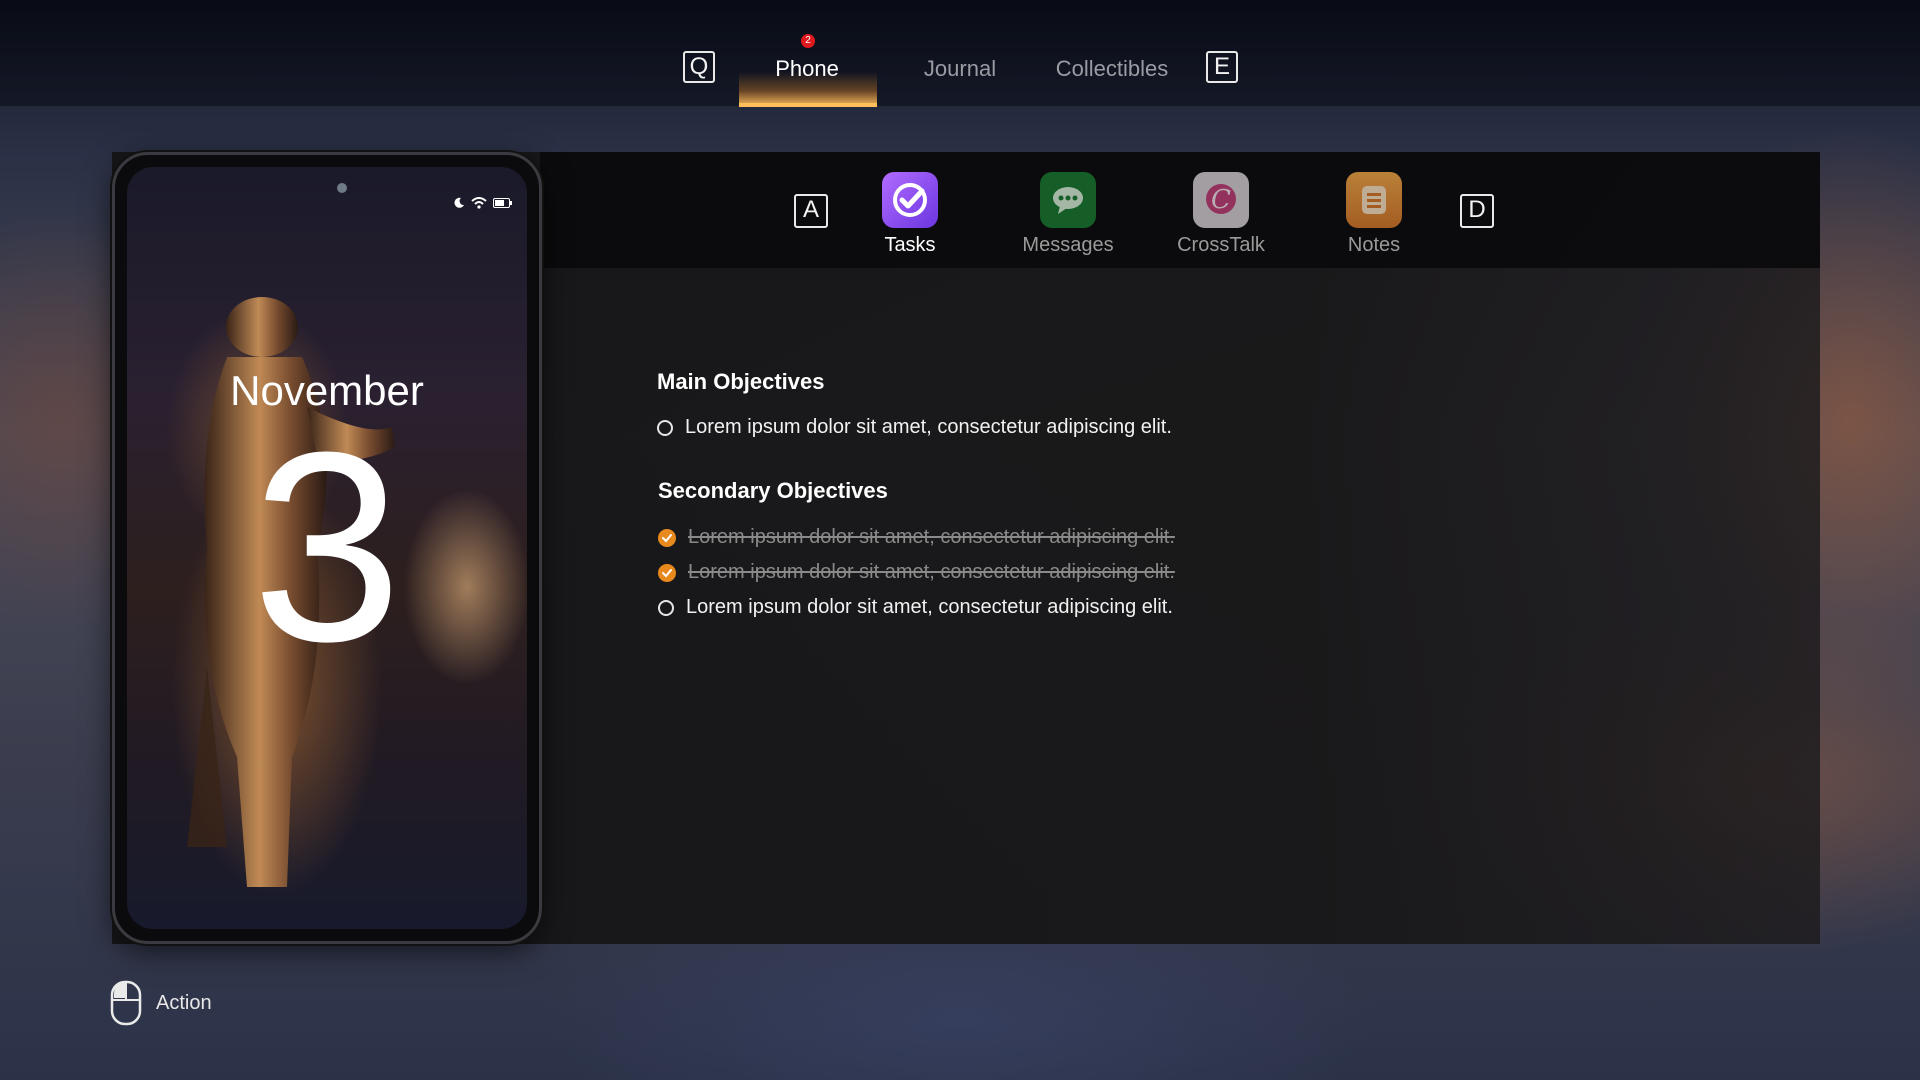  What do you see at coordinates (502, 203) in the screenshot?
I see `battery-icon` at bounding box center [502, 203].